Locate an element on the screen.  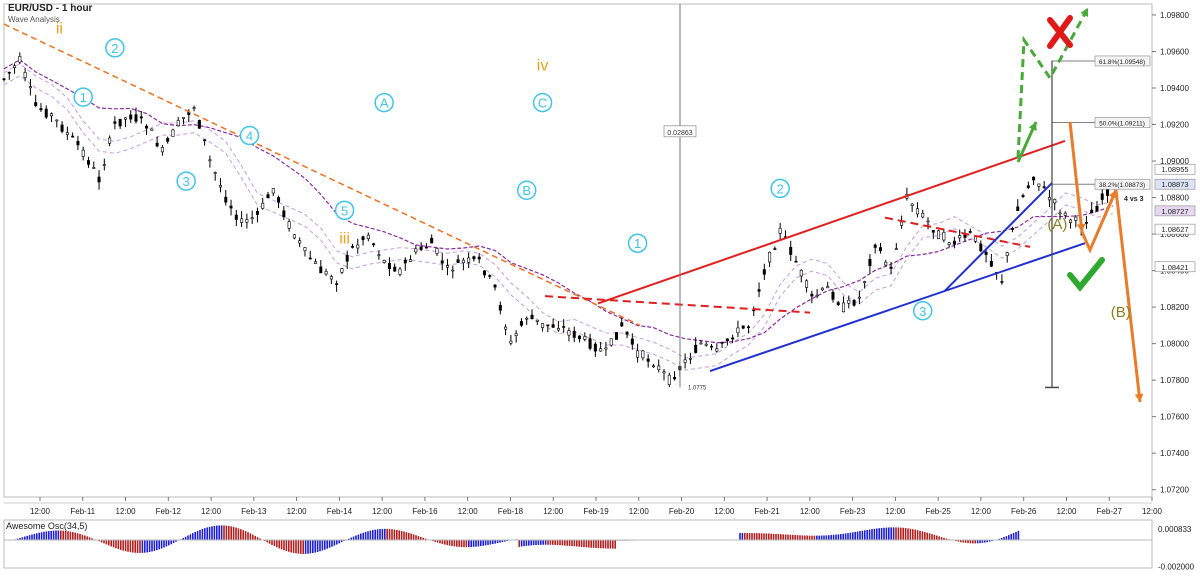
x-tick-label: Feb-21 is located at coordinates (767, 511).